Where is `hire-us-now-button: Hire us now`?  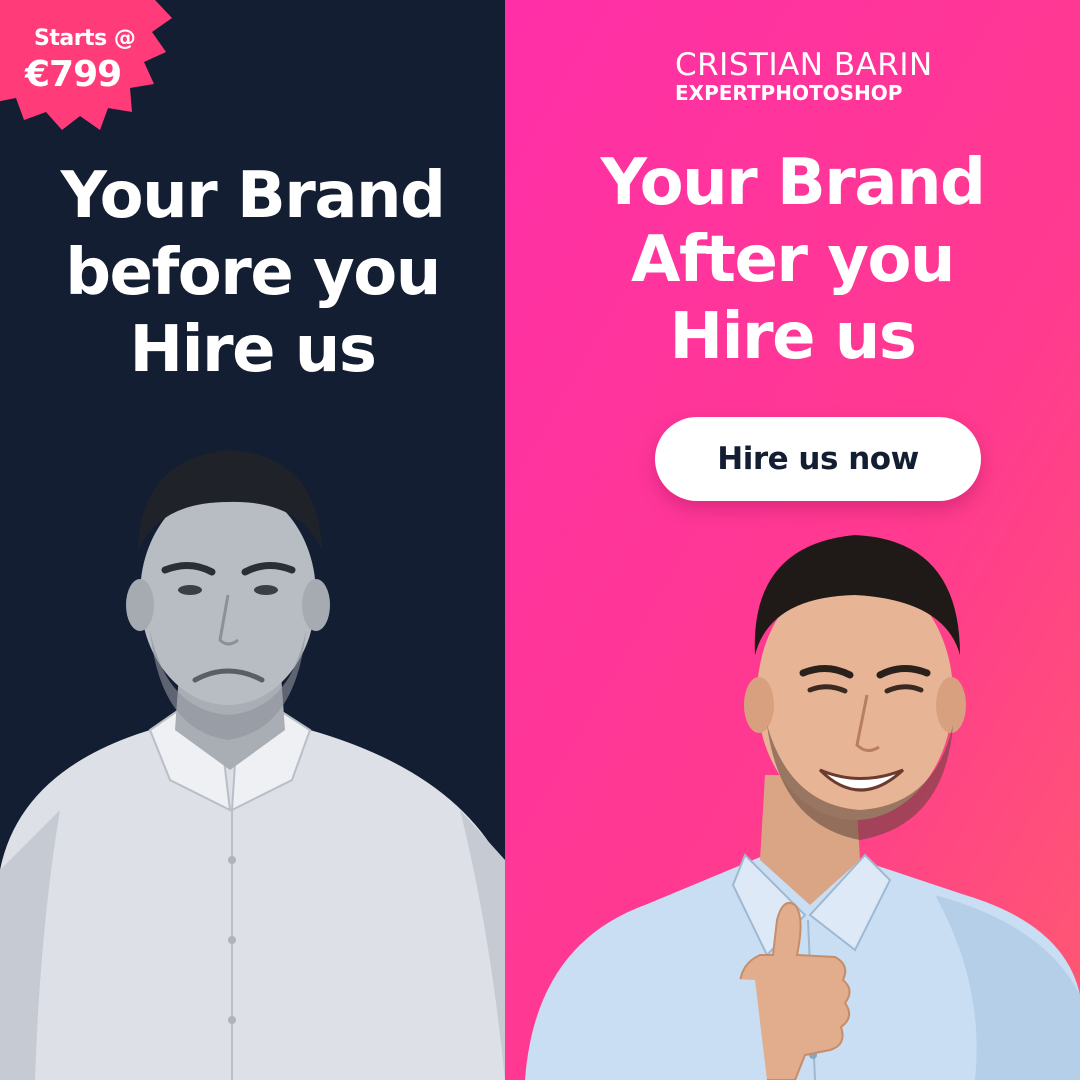 hire-us-now-button: Hire us now is located at coordinates (818, 459).